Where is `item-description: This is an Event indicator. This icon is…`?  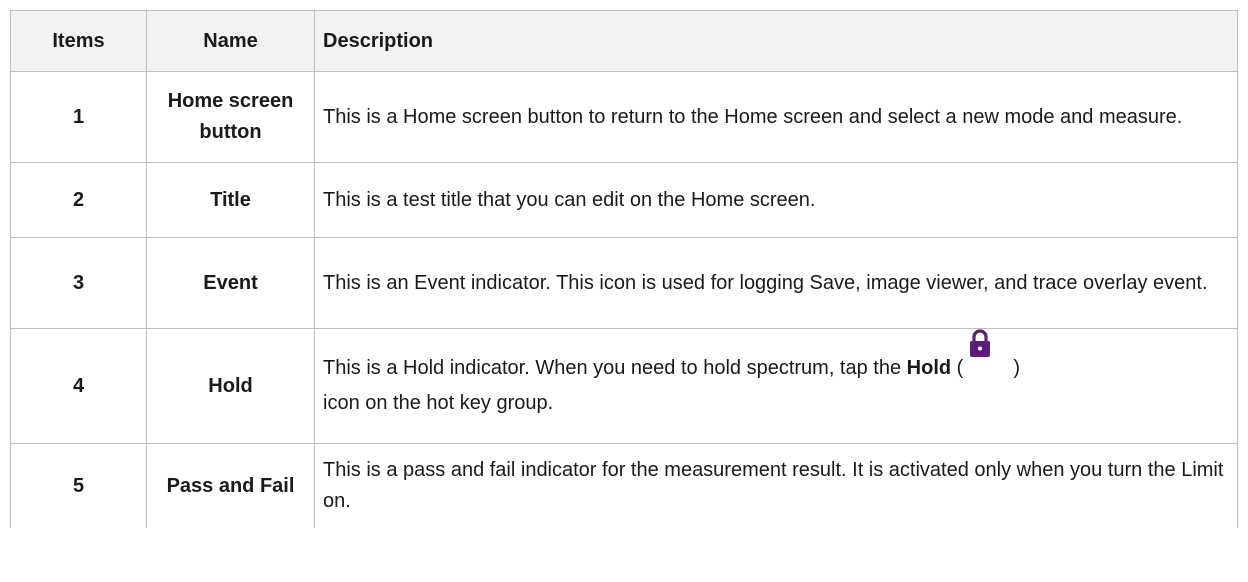 item-description: This is an Event indicator. This icon is… is located at coordinates (776, 283).